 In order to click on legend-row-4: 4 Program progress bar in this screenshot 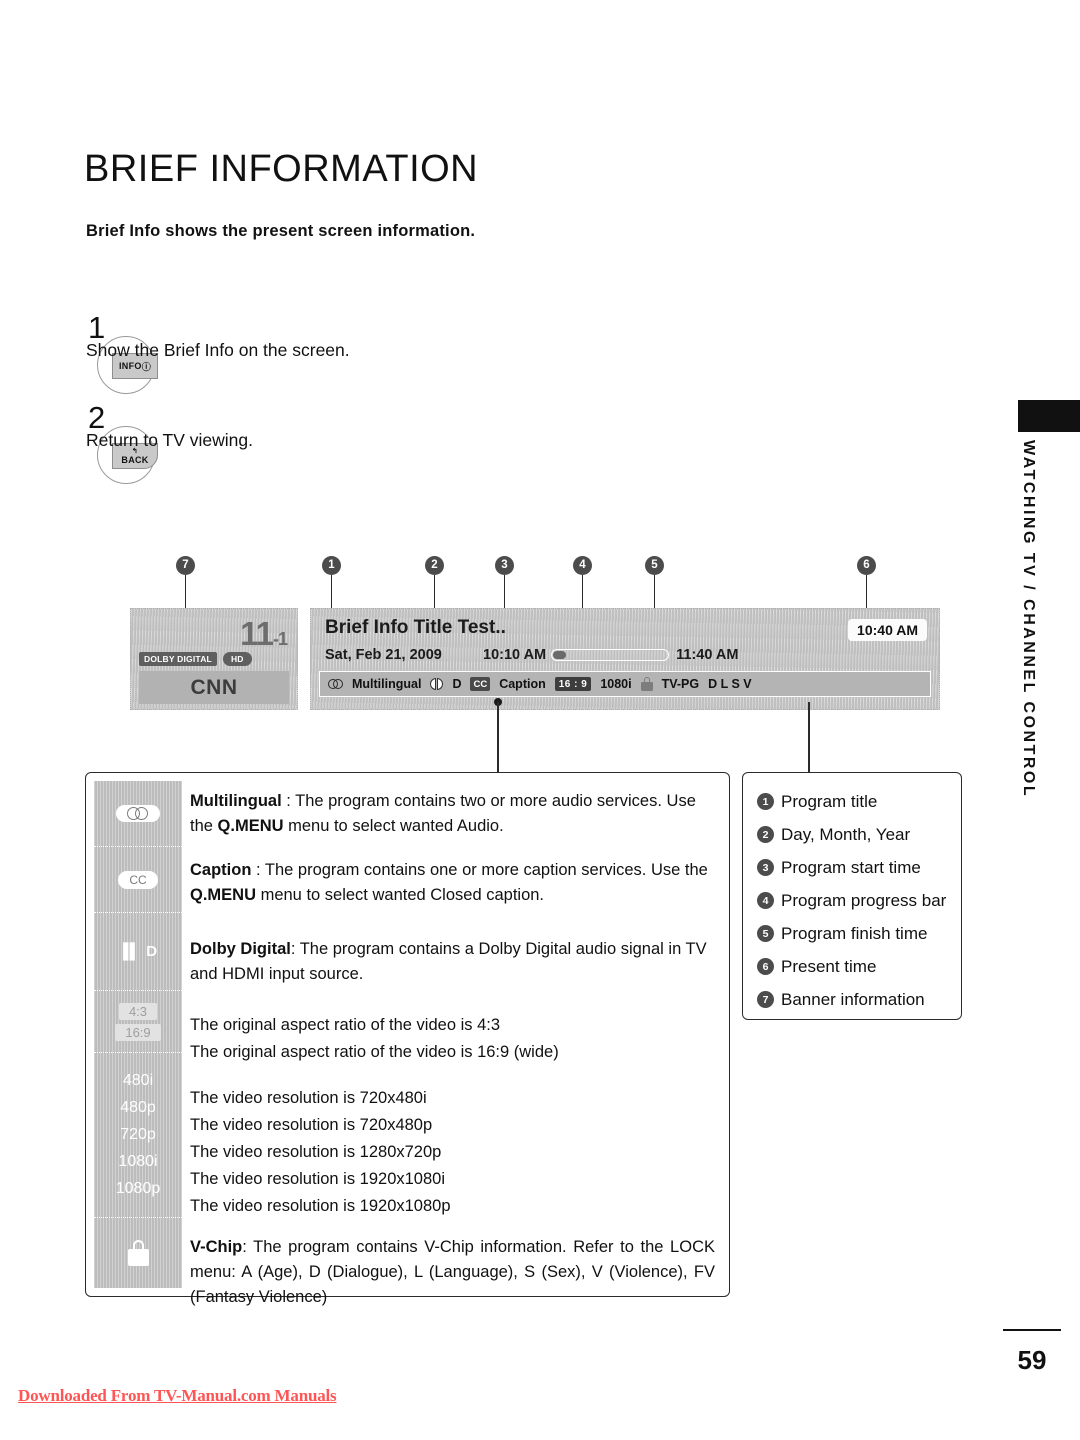, I will do `click(859, 900)`.